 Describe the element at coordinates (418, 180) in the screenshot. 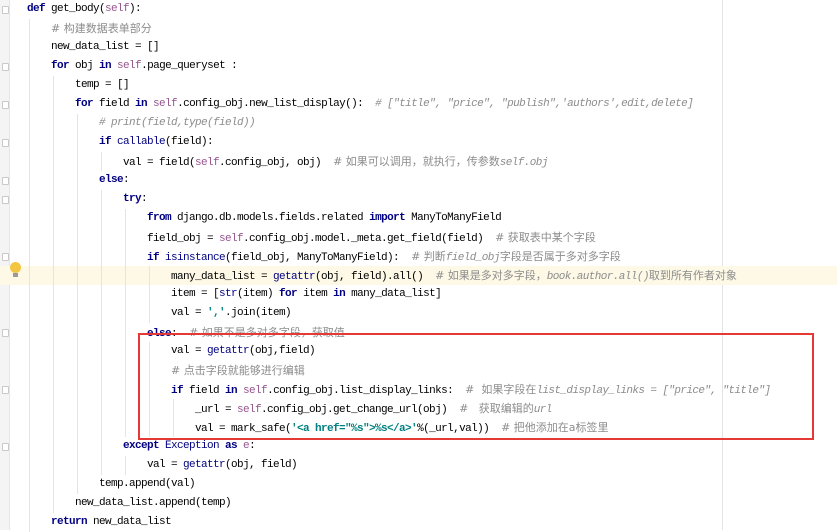

I see `code-line: else:` at that location.